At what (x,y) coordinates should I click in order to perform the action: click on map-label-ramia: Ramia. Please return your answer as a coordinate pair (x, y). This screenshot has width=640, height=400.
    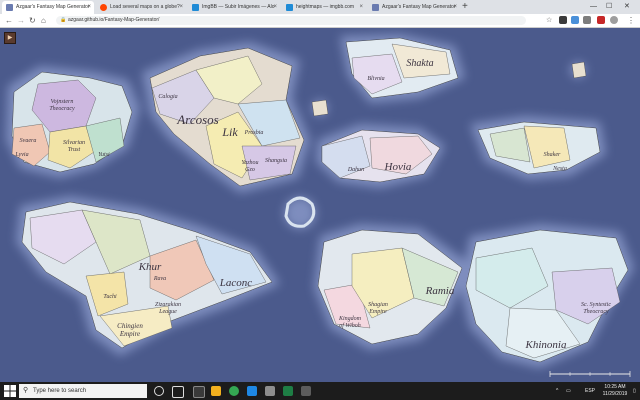
    Looking at the image, I should click on (440, 291).